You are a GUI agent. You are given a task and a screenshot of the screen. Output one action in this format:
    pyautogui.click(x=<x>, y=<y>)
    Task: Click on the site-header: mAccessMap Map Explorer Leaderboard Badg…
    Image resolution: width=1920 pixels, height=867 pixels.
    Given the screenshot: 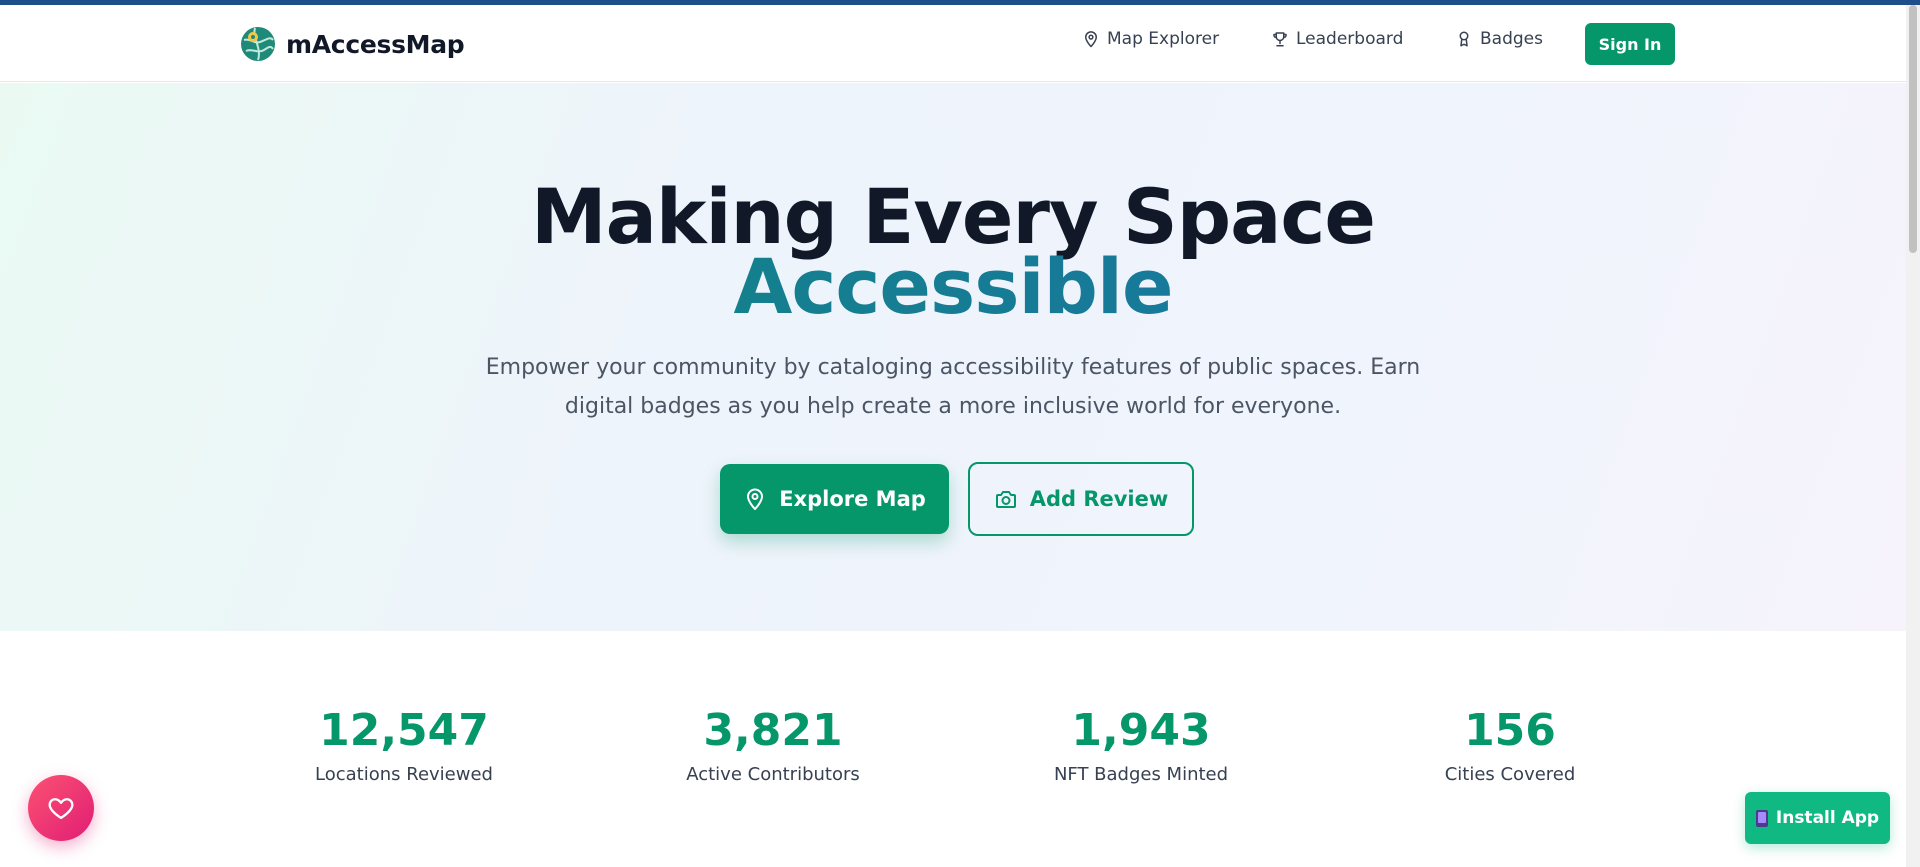 What is the action you would take?
    pyautogui.click(x=953, y=43)
    